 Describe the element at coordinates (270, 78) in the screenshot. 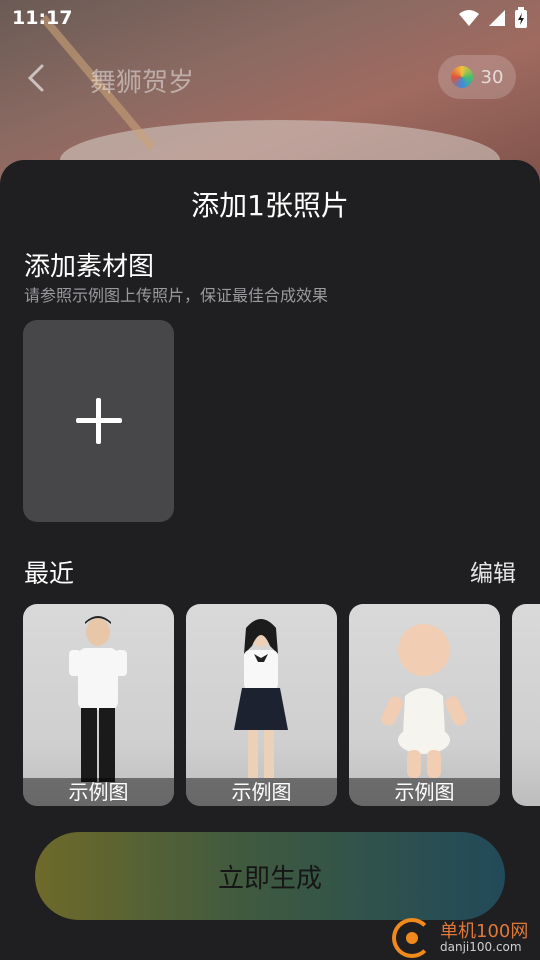

I see `top-navigation: 舞狮贺岁 30` at that location.